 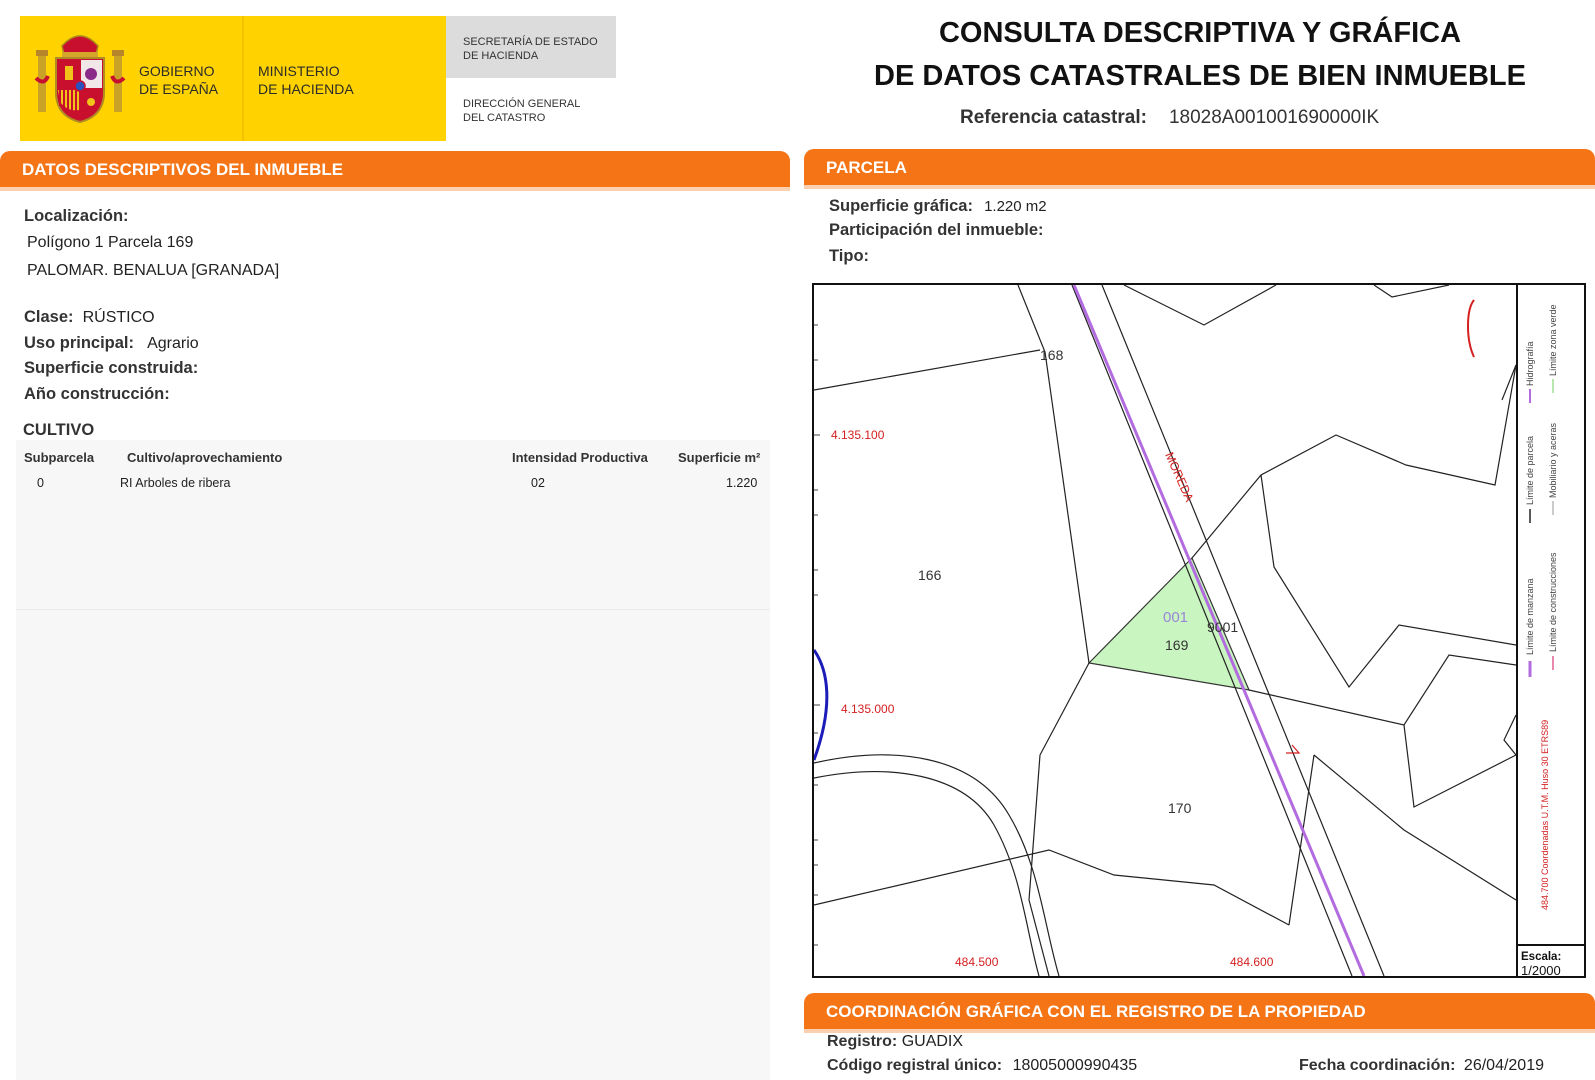 What do you see at coordinates (79, 343) in the screenshot?
I see `uso-label: Uso principal:` at bounding box center [79, 343].